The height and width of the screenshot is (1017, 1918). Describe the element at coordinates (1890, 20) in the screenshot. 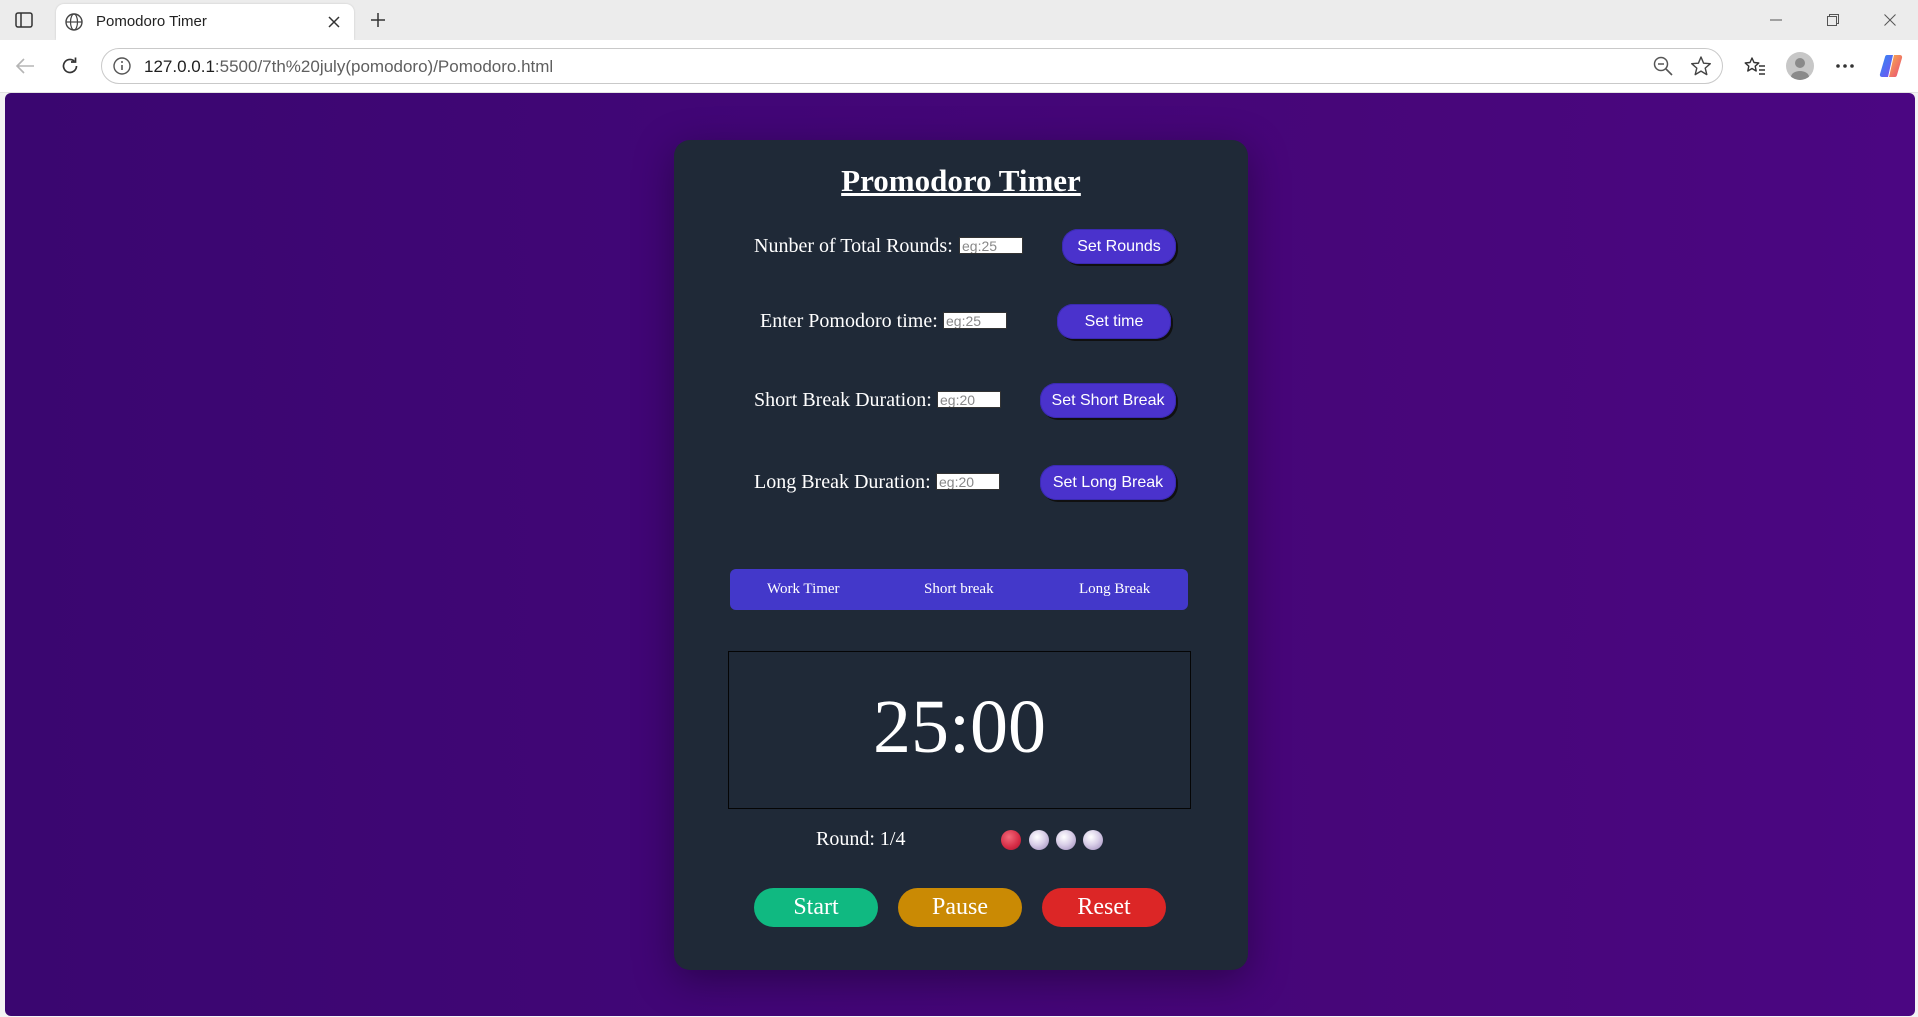

I see `close-window-icon` at that location.